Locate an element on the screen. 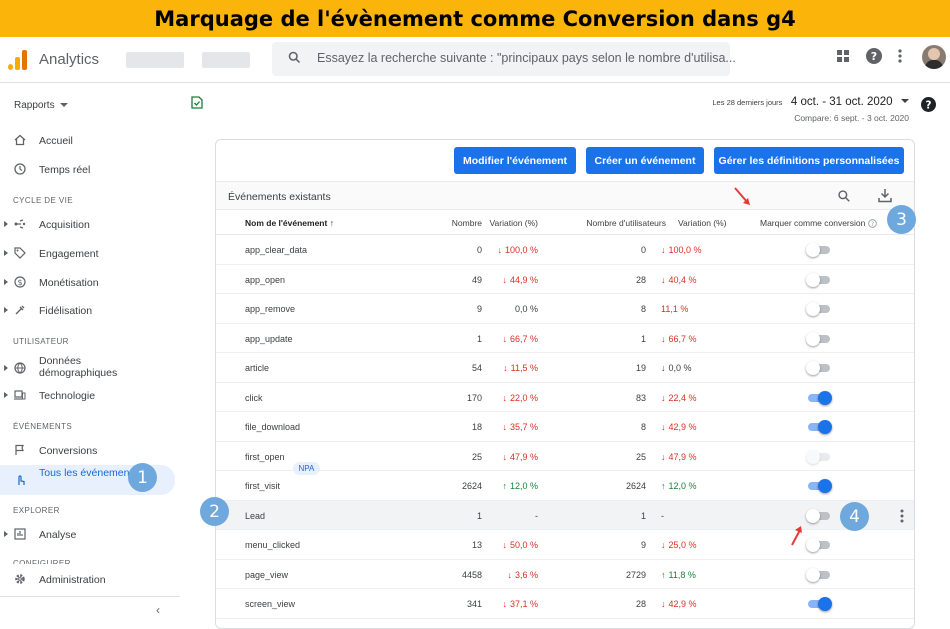  col-header-count: Nombre is located at coordinates (467, 223).